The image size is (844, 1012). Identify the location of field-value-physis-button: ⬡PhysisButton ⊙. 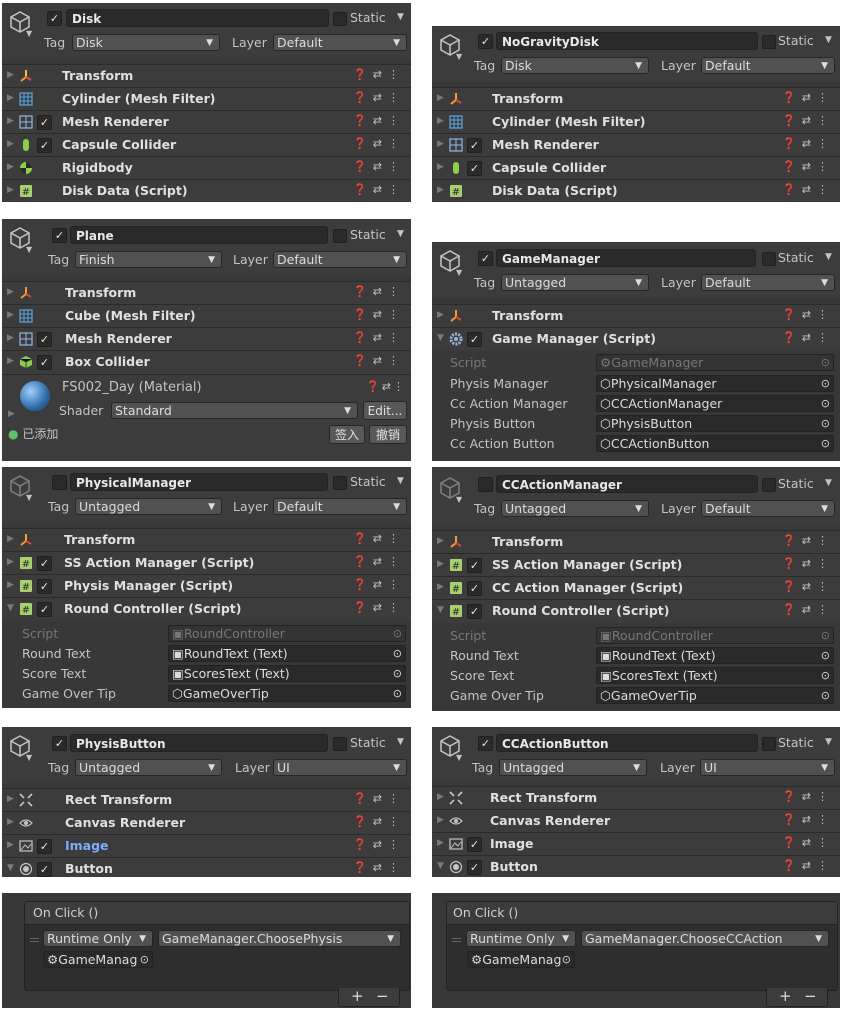
(715, 423).